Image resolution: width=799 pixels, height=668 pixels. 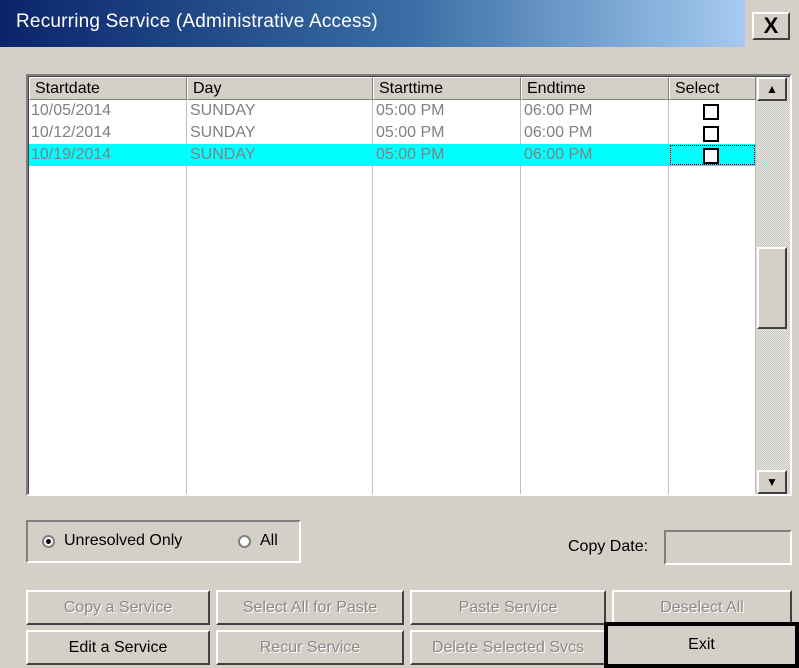 What do you see at coordinates (728, 547) in the screenshot?
I see `copy-date-field` at bounding box center [728, 547].